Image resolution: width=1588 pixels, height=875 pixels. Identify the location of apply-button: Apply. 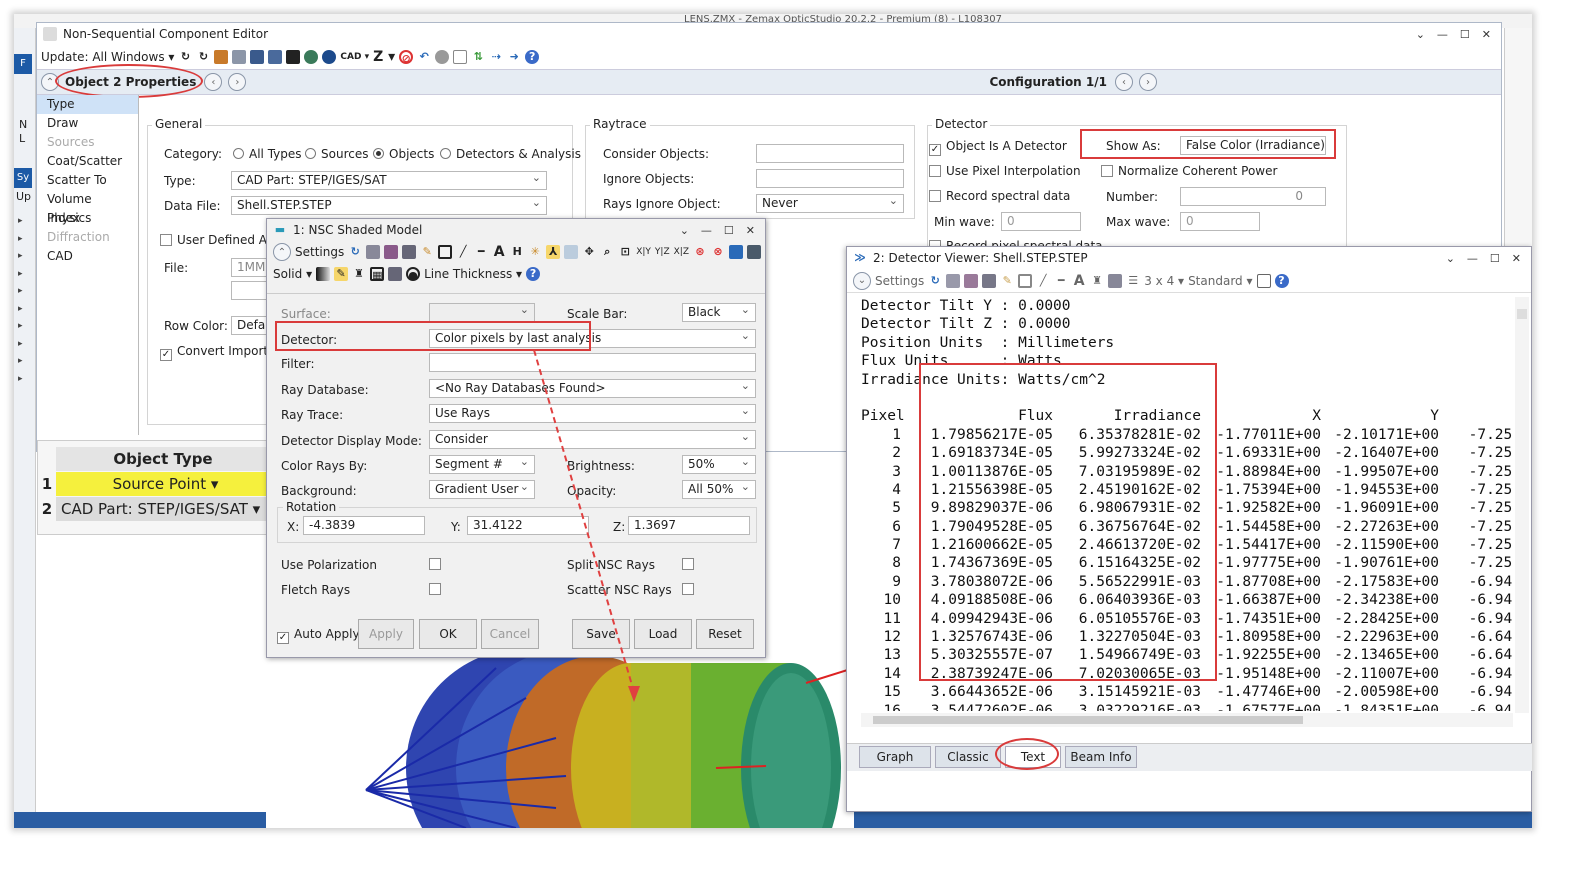
(386, 634).